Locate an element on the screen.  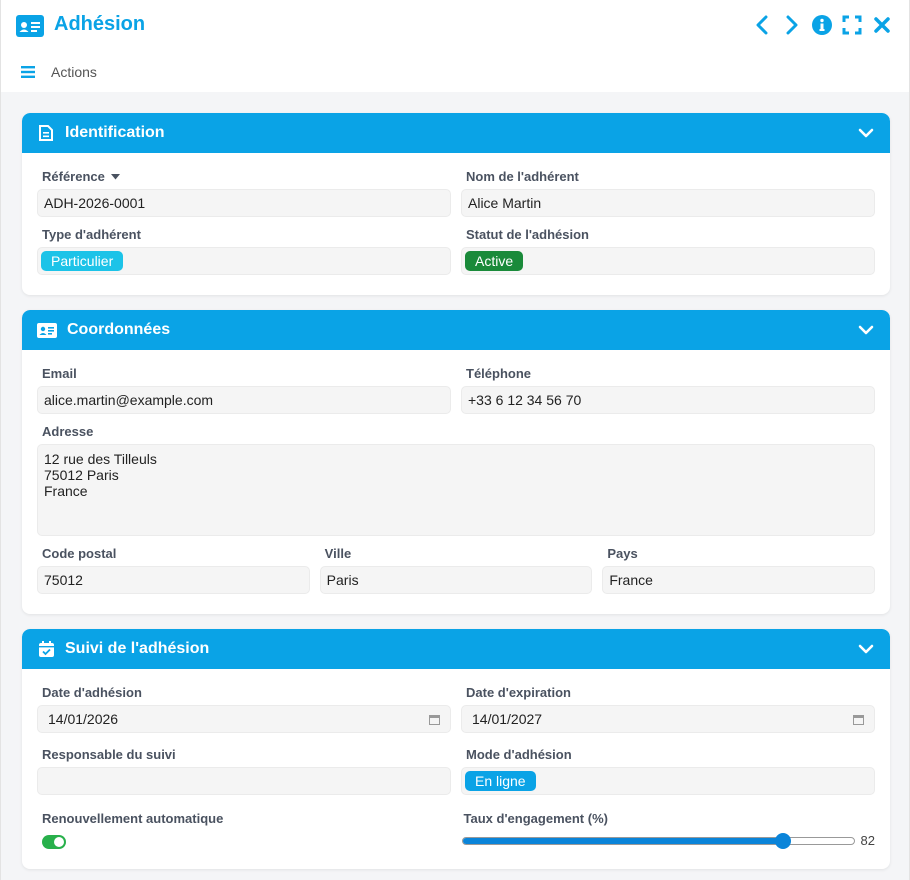
date-expiration-value: 14/01/2027 is located at coordinates (507, 719).